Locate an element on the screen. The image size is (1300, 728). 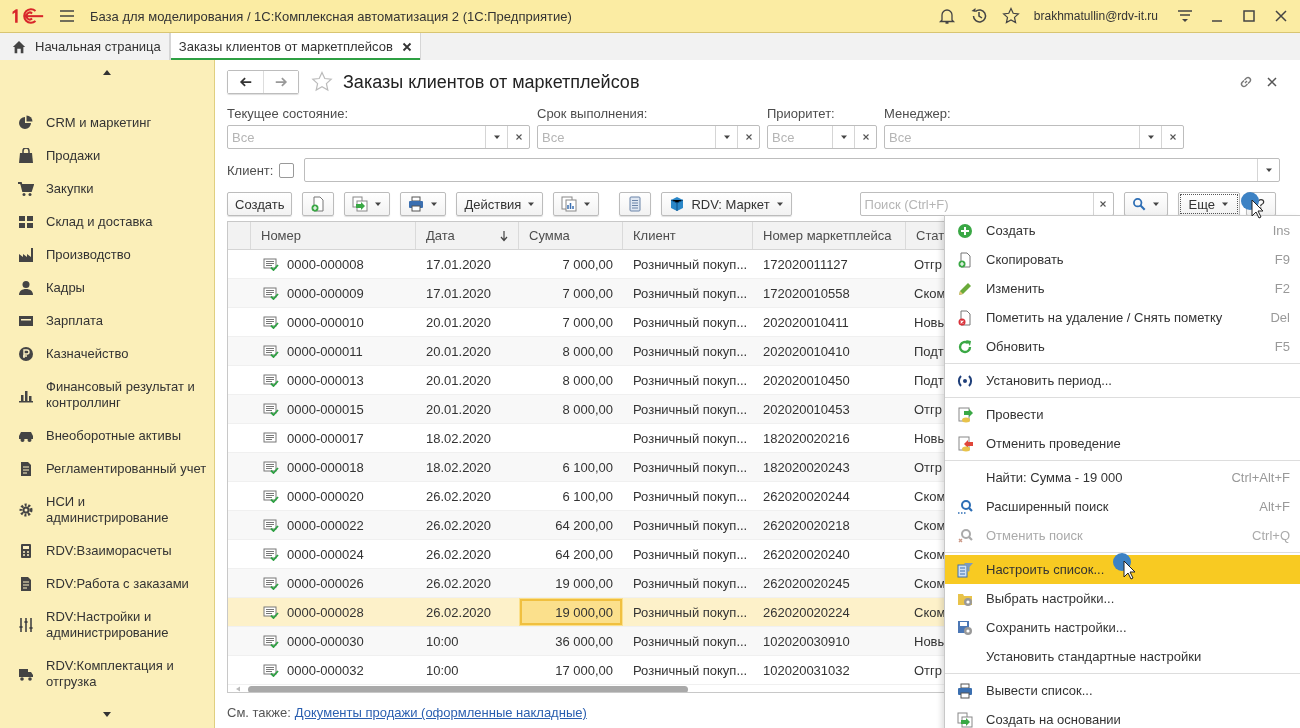
logo-icon is located at coordinates (27, 16).